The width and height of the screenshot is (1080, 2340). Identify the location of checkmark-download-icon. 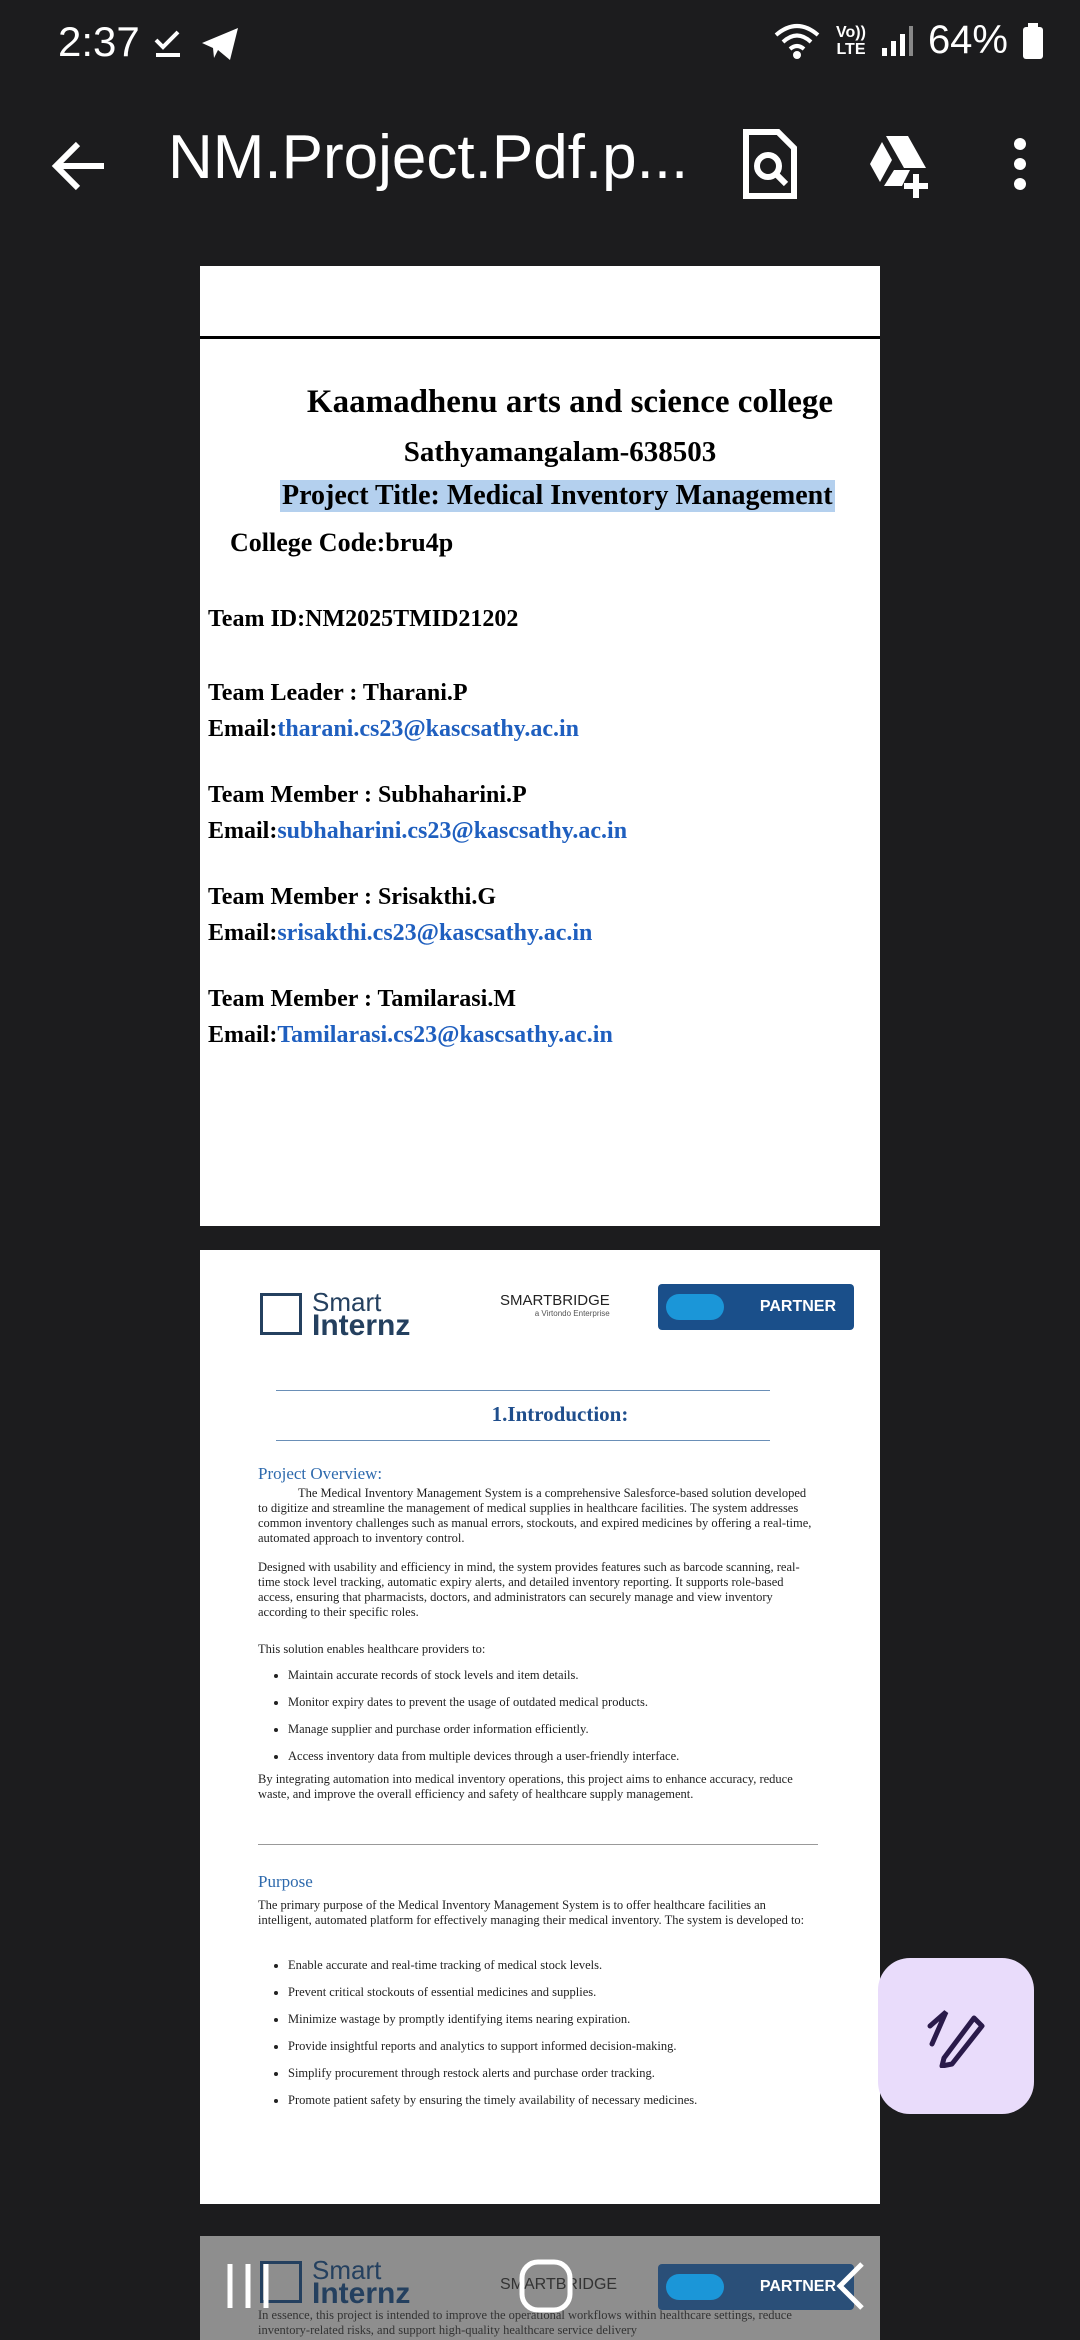
(167, 43).